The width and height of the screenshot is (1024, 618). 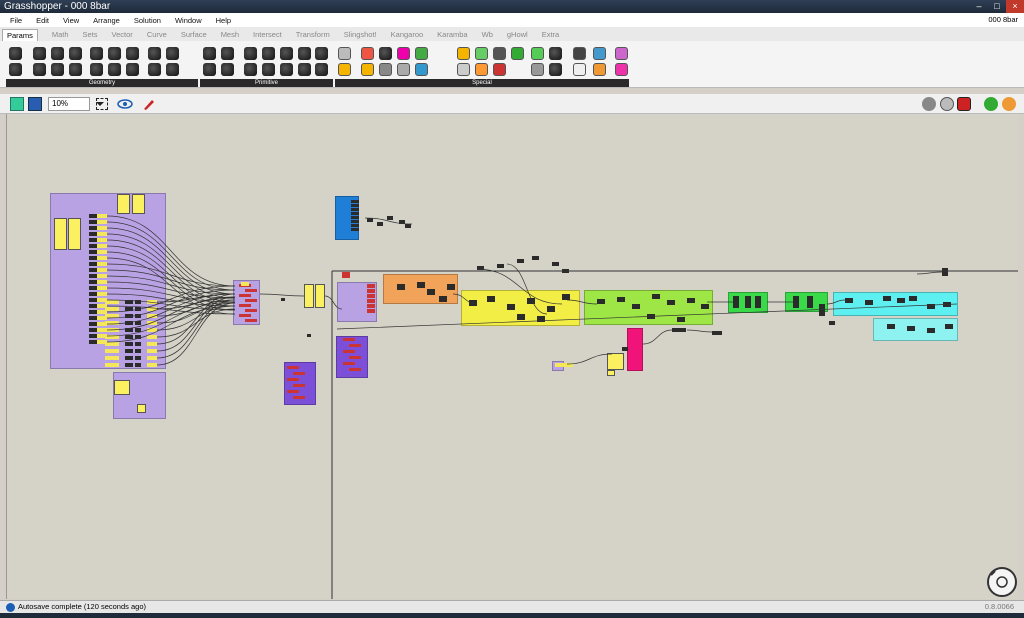 I want to click on document-name: 000 8bar, so click(x=1003, y=19).